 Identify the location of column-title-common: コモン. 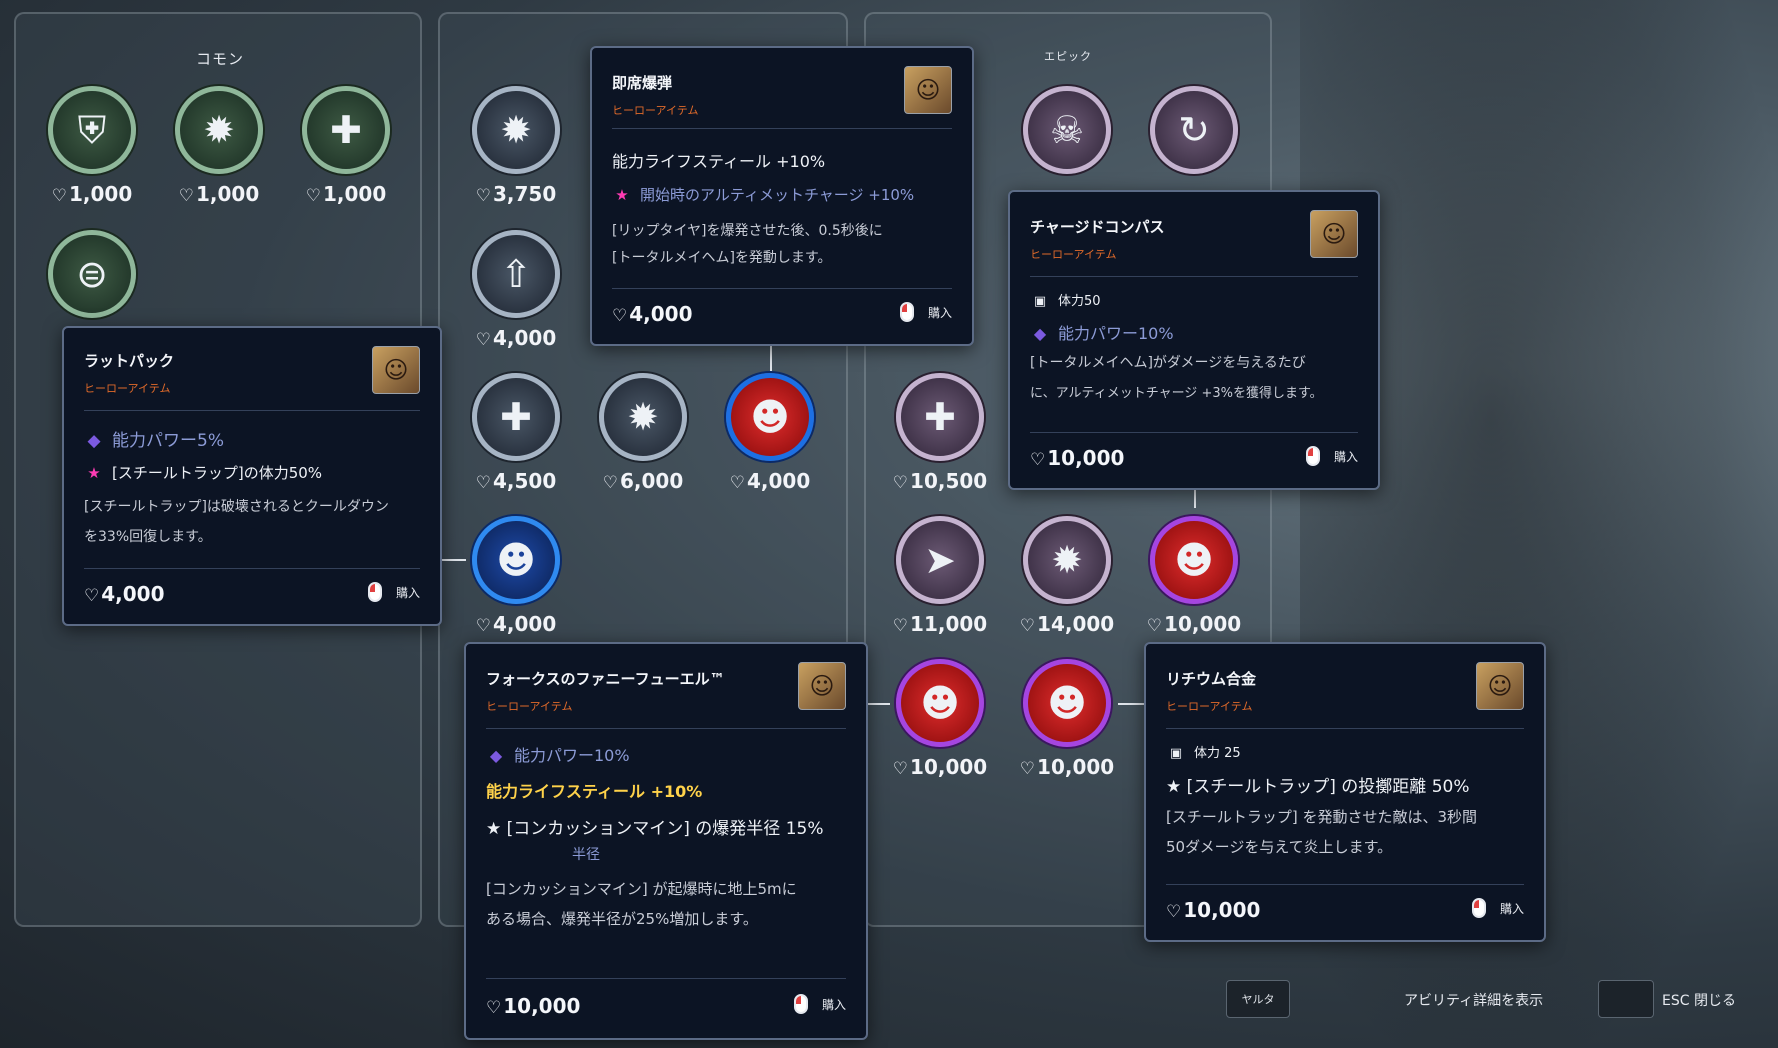
(220, 59).